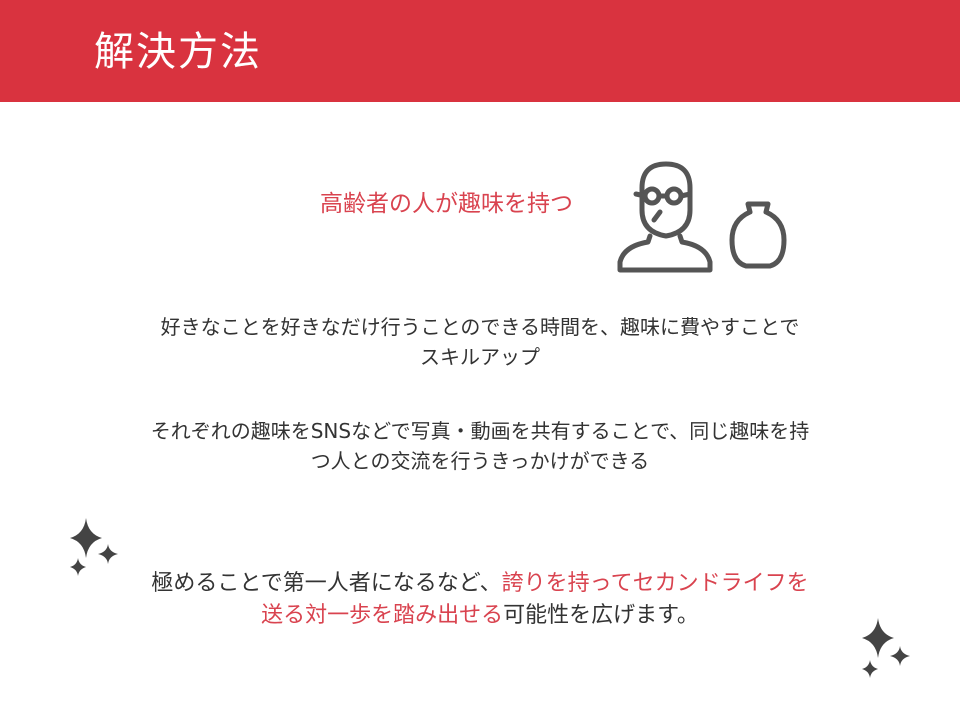 The width and height of the screenshot is (960, 720). I want to click on title-bar: 解決方法, so click(480, 51).